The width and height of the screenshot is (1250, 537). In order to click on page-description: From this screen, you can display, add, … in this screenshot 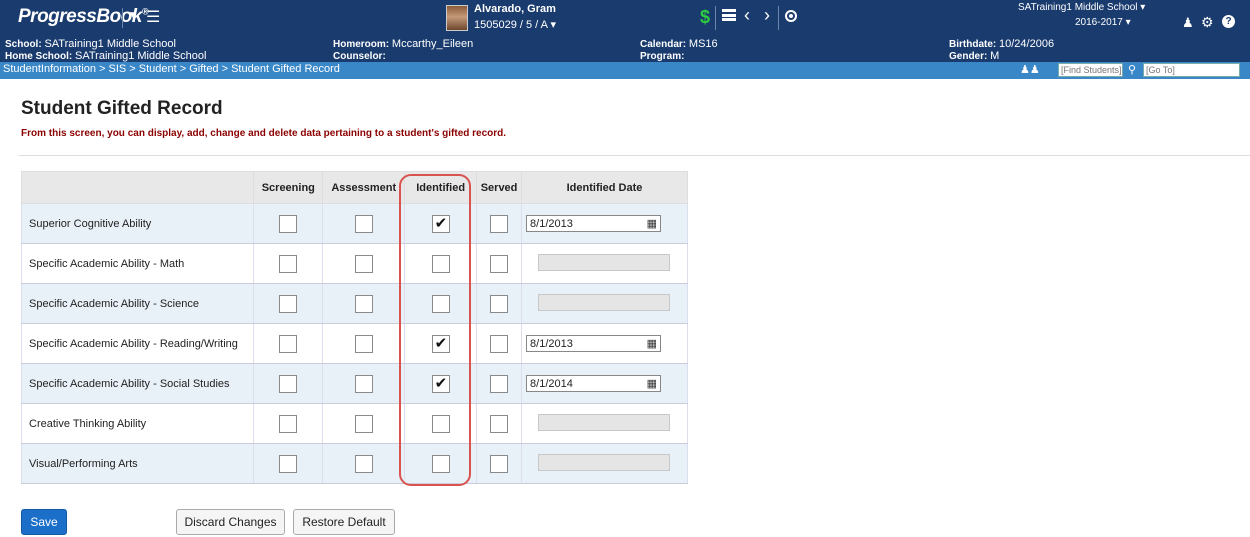, I will do `click(264, 133)`.